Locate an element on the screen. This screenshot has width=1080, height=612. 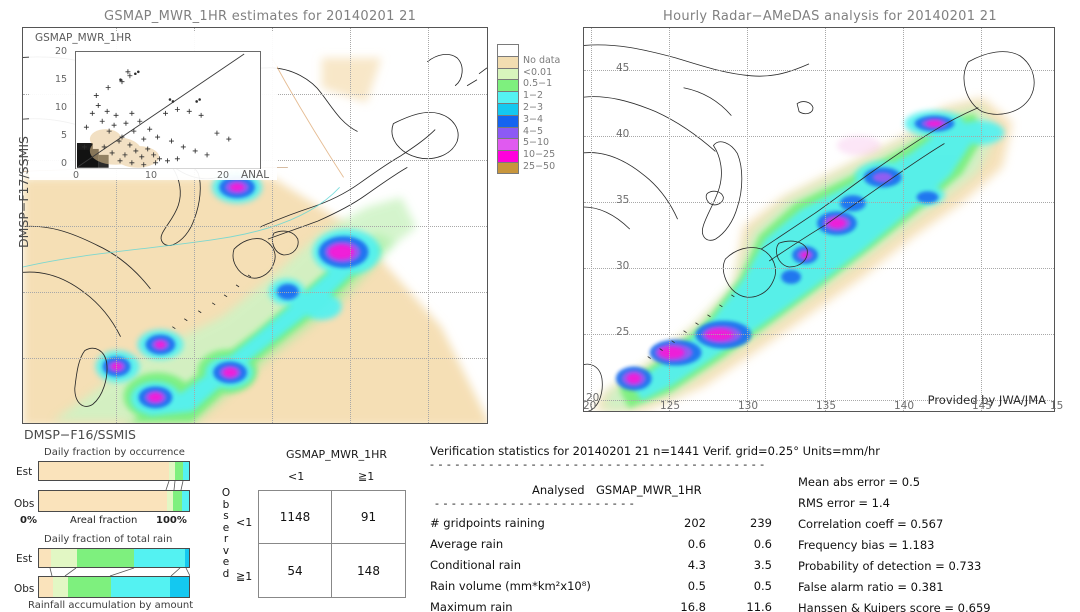
stats-score-line: False alarm ratio = 0.381 is located at coordinates (871, 587).